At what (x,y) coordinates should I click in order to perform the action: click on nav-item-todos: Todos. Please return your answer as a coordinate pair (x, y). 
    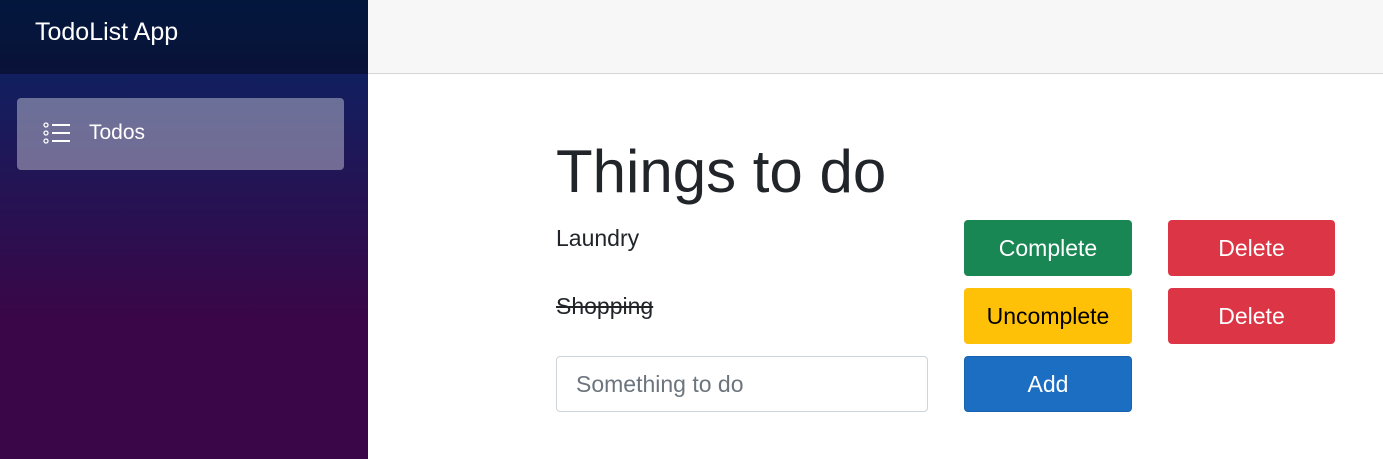
    Looking at the image, I should click on (180, 134).